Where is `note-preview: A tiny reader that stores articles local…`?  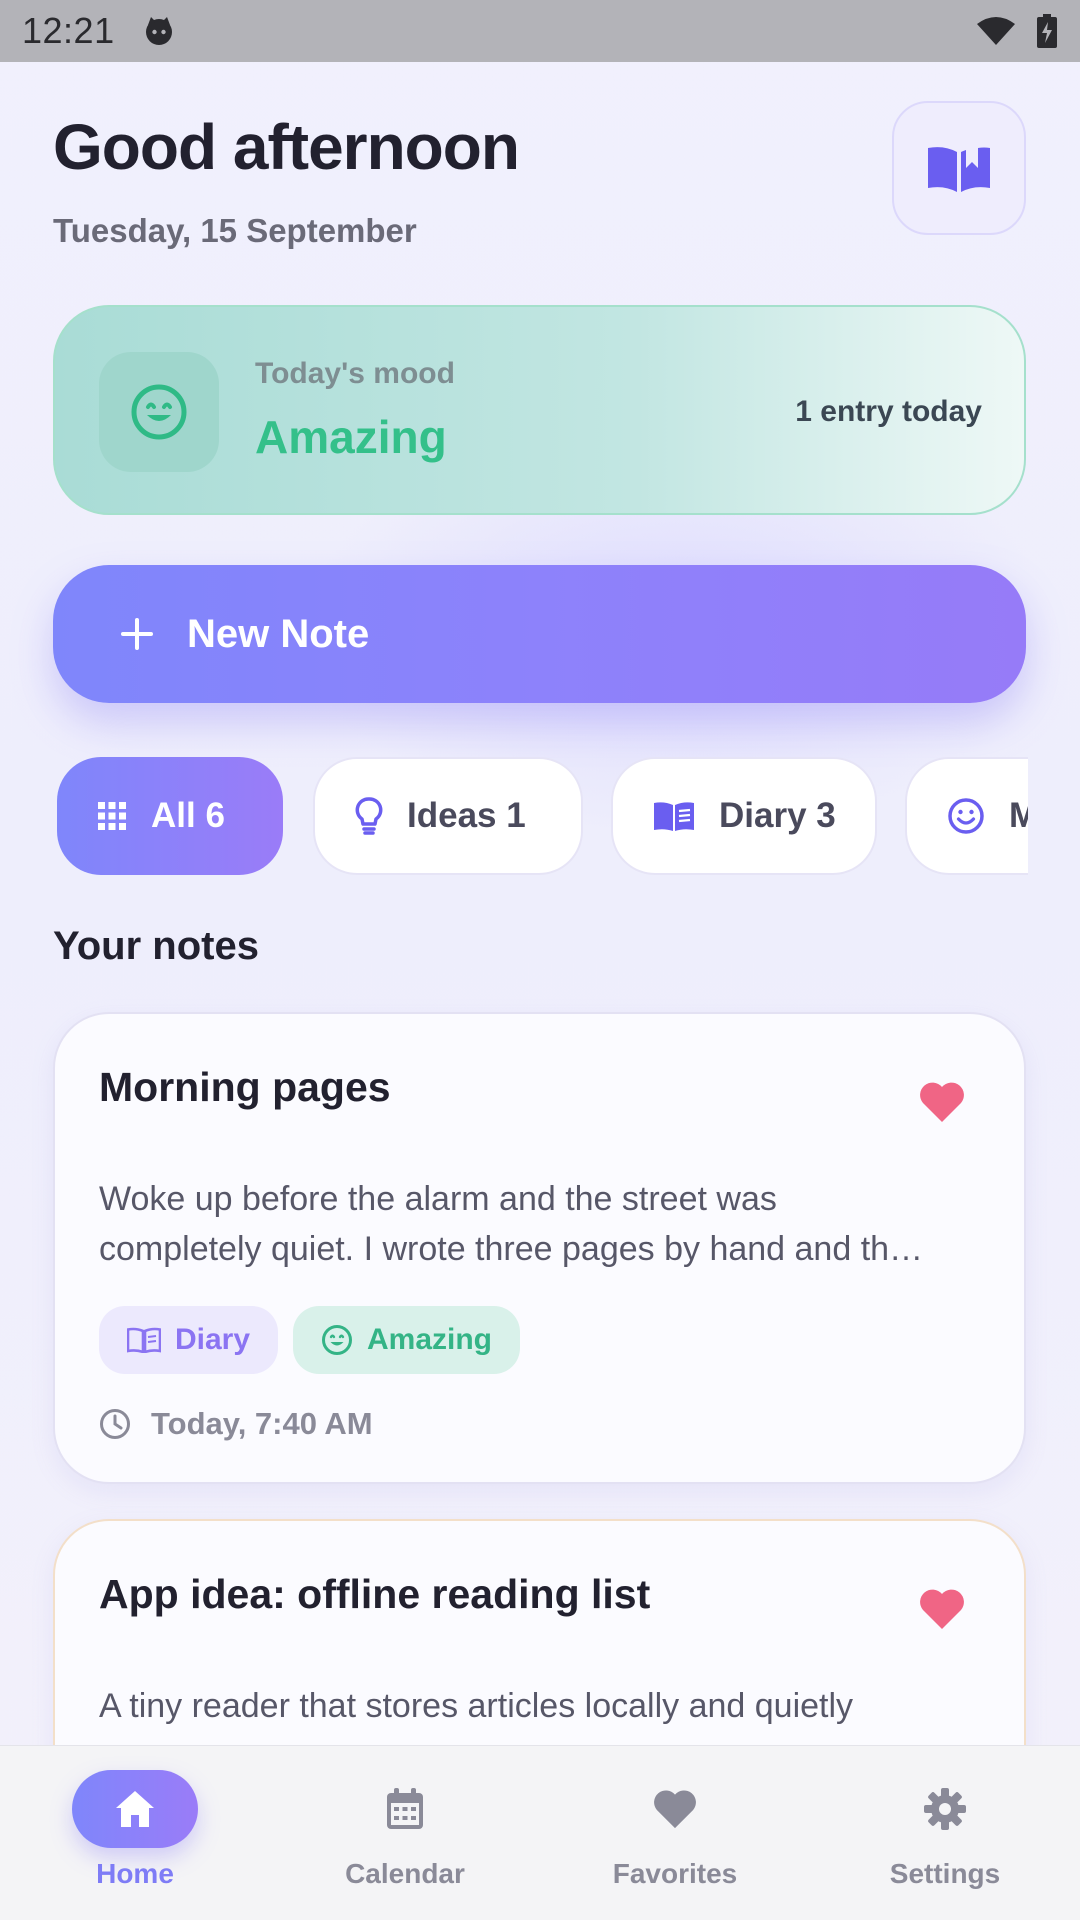 note-preview: A tiny reader that stores articles local… is located at coordinates (539, 1706).